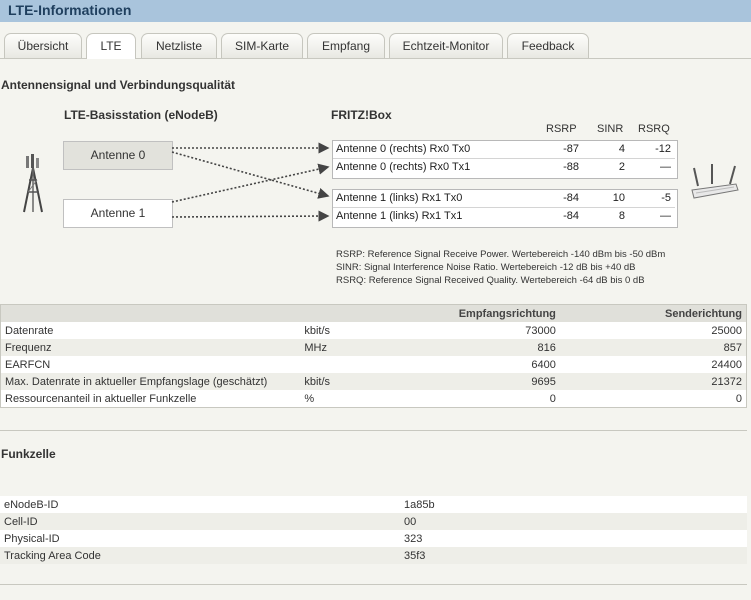 The width and height of the screenshot is (751, 600). Describe the element at coordinates (33, 184) in the screenshot. I see `cell-tower-icon` at that location.